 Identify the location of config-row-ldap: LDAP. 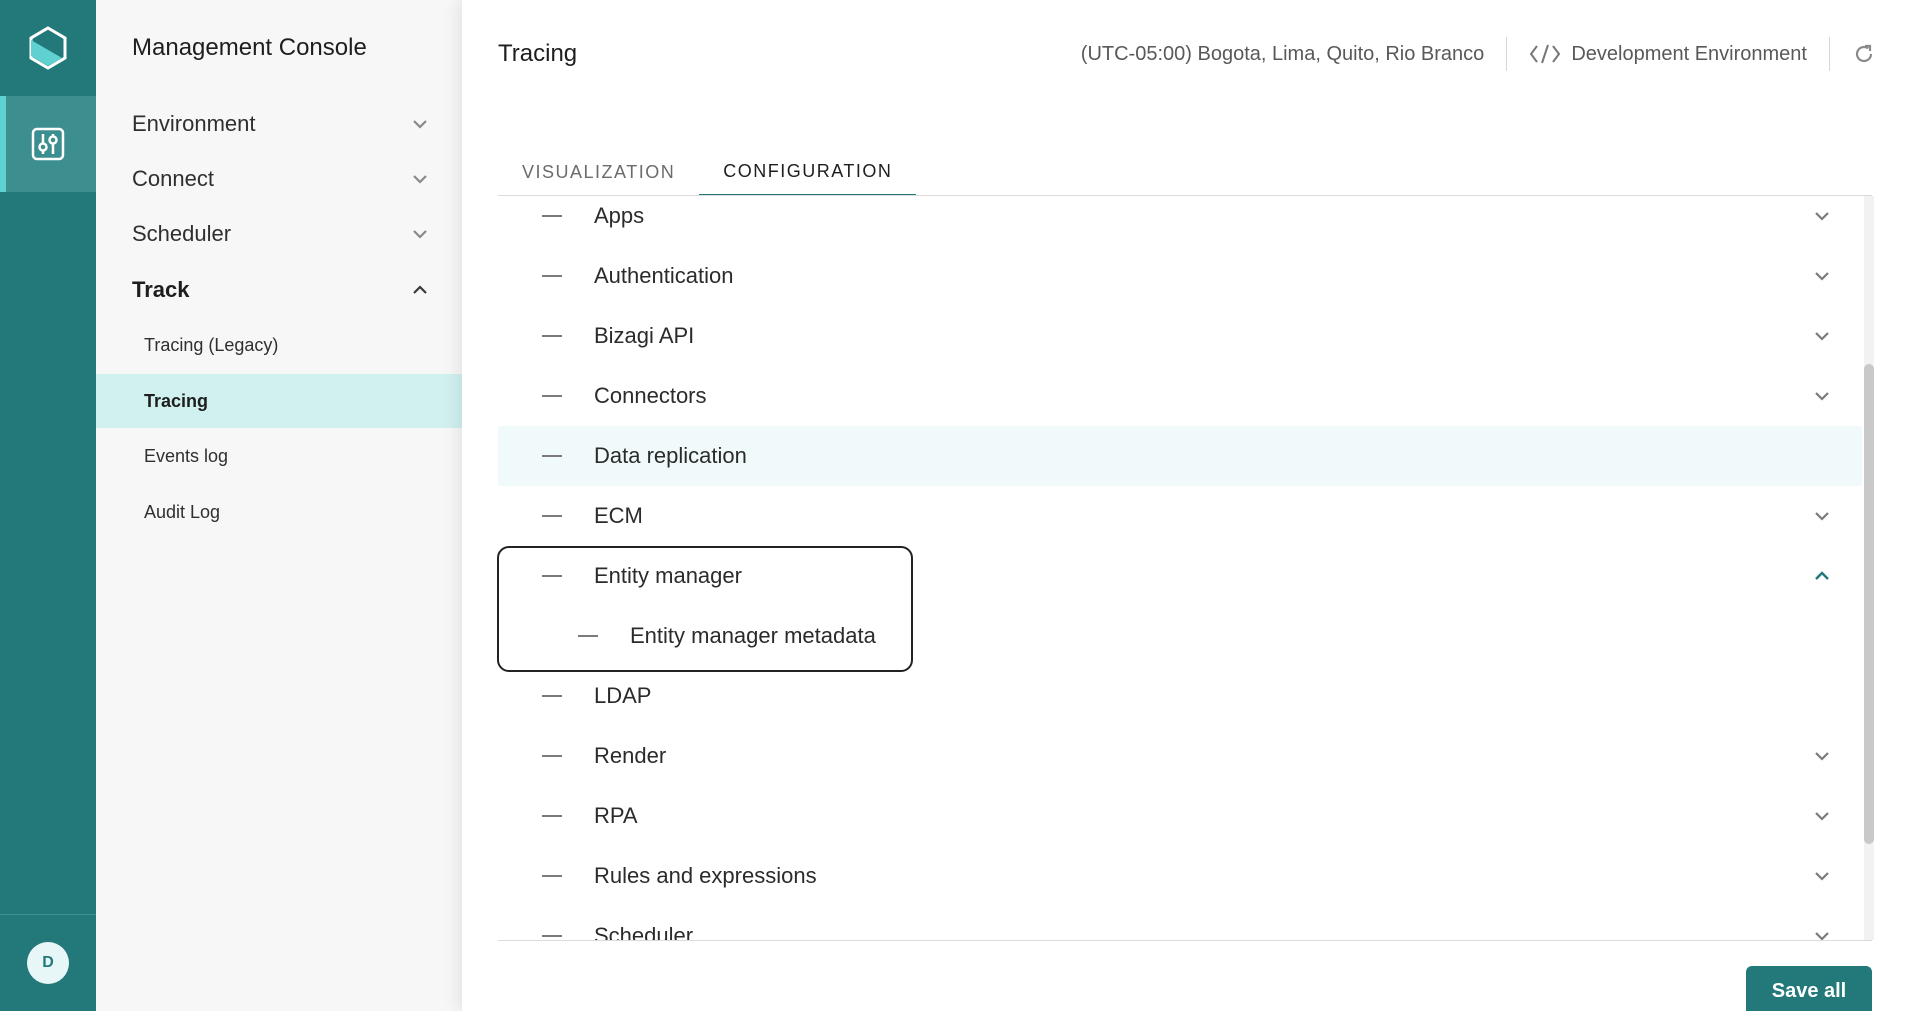
(1180, 696).